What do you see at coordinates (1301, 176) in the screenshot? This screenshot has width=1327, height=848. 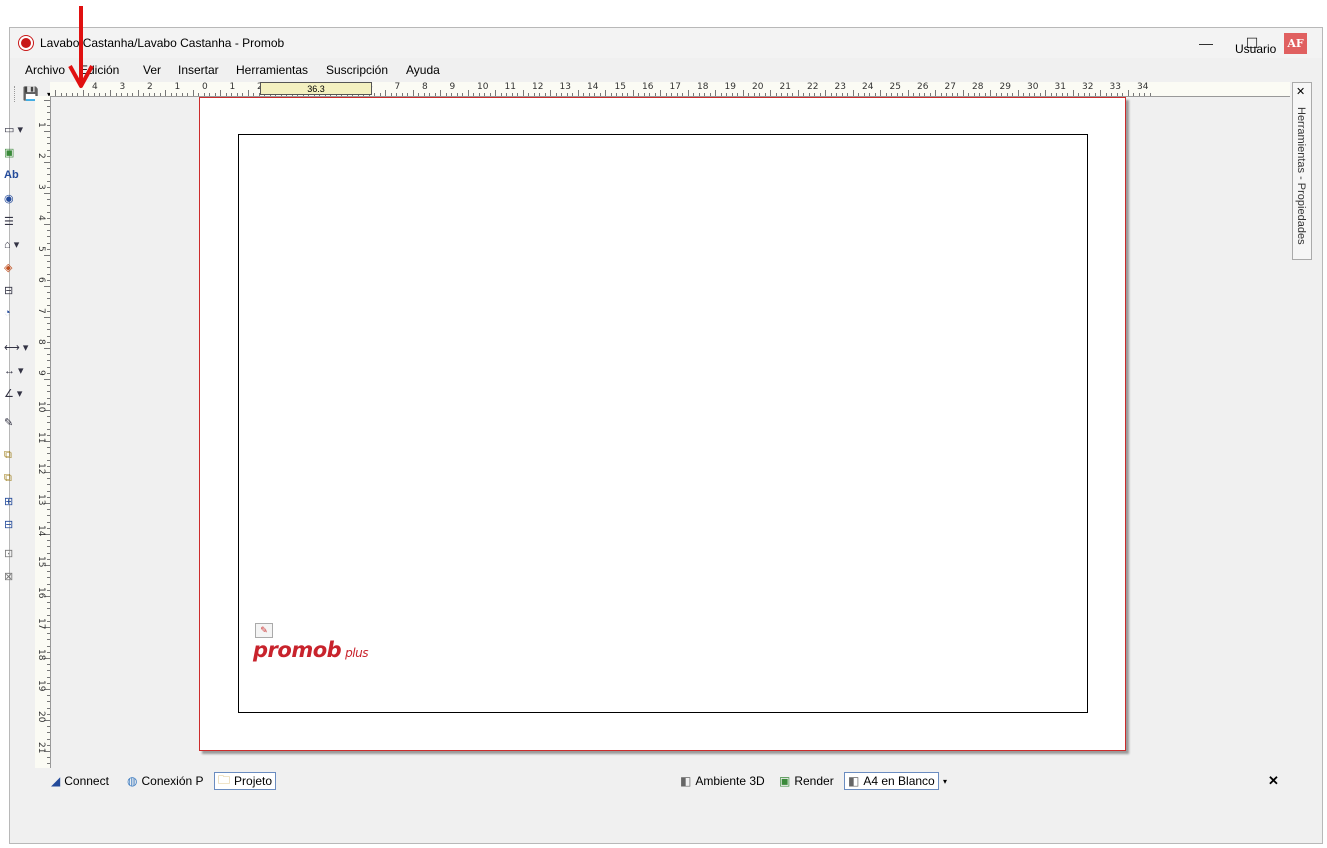 I see `side-panel-label: Herramientas - Propiedades` at bounding box center [1301, 176].